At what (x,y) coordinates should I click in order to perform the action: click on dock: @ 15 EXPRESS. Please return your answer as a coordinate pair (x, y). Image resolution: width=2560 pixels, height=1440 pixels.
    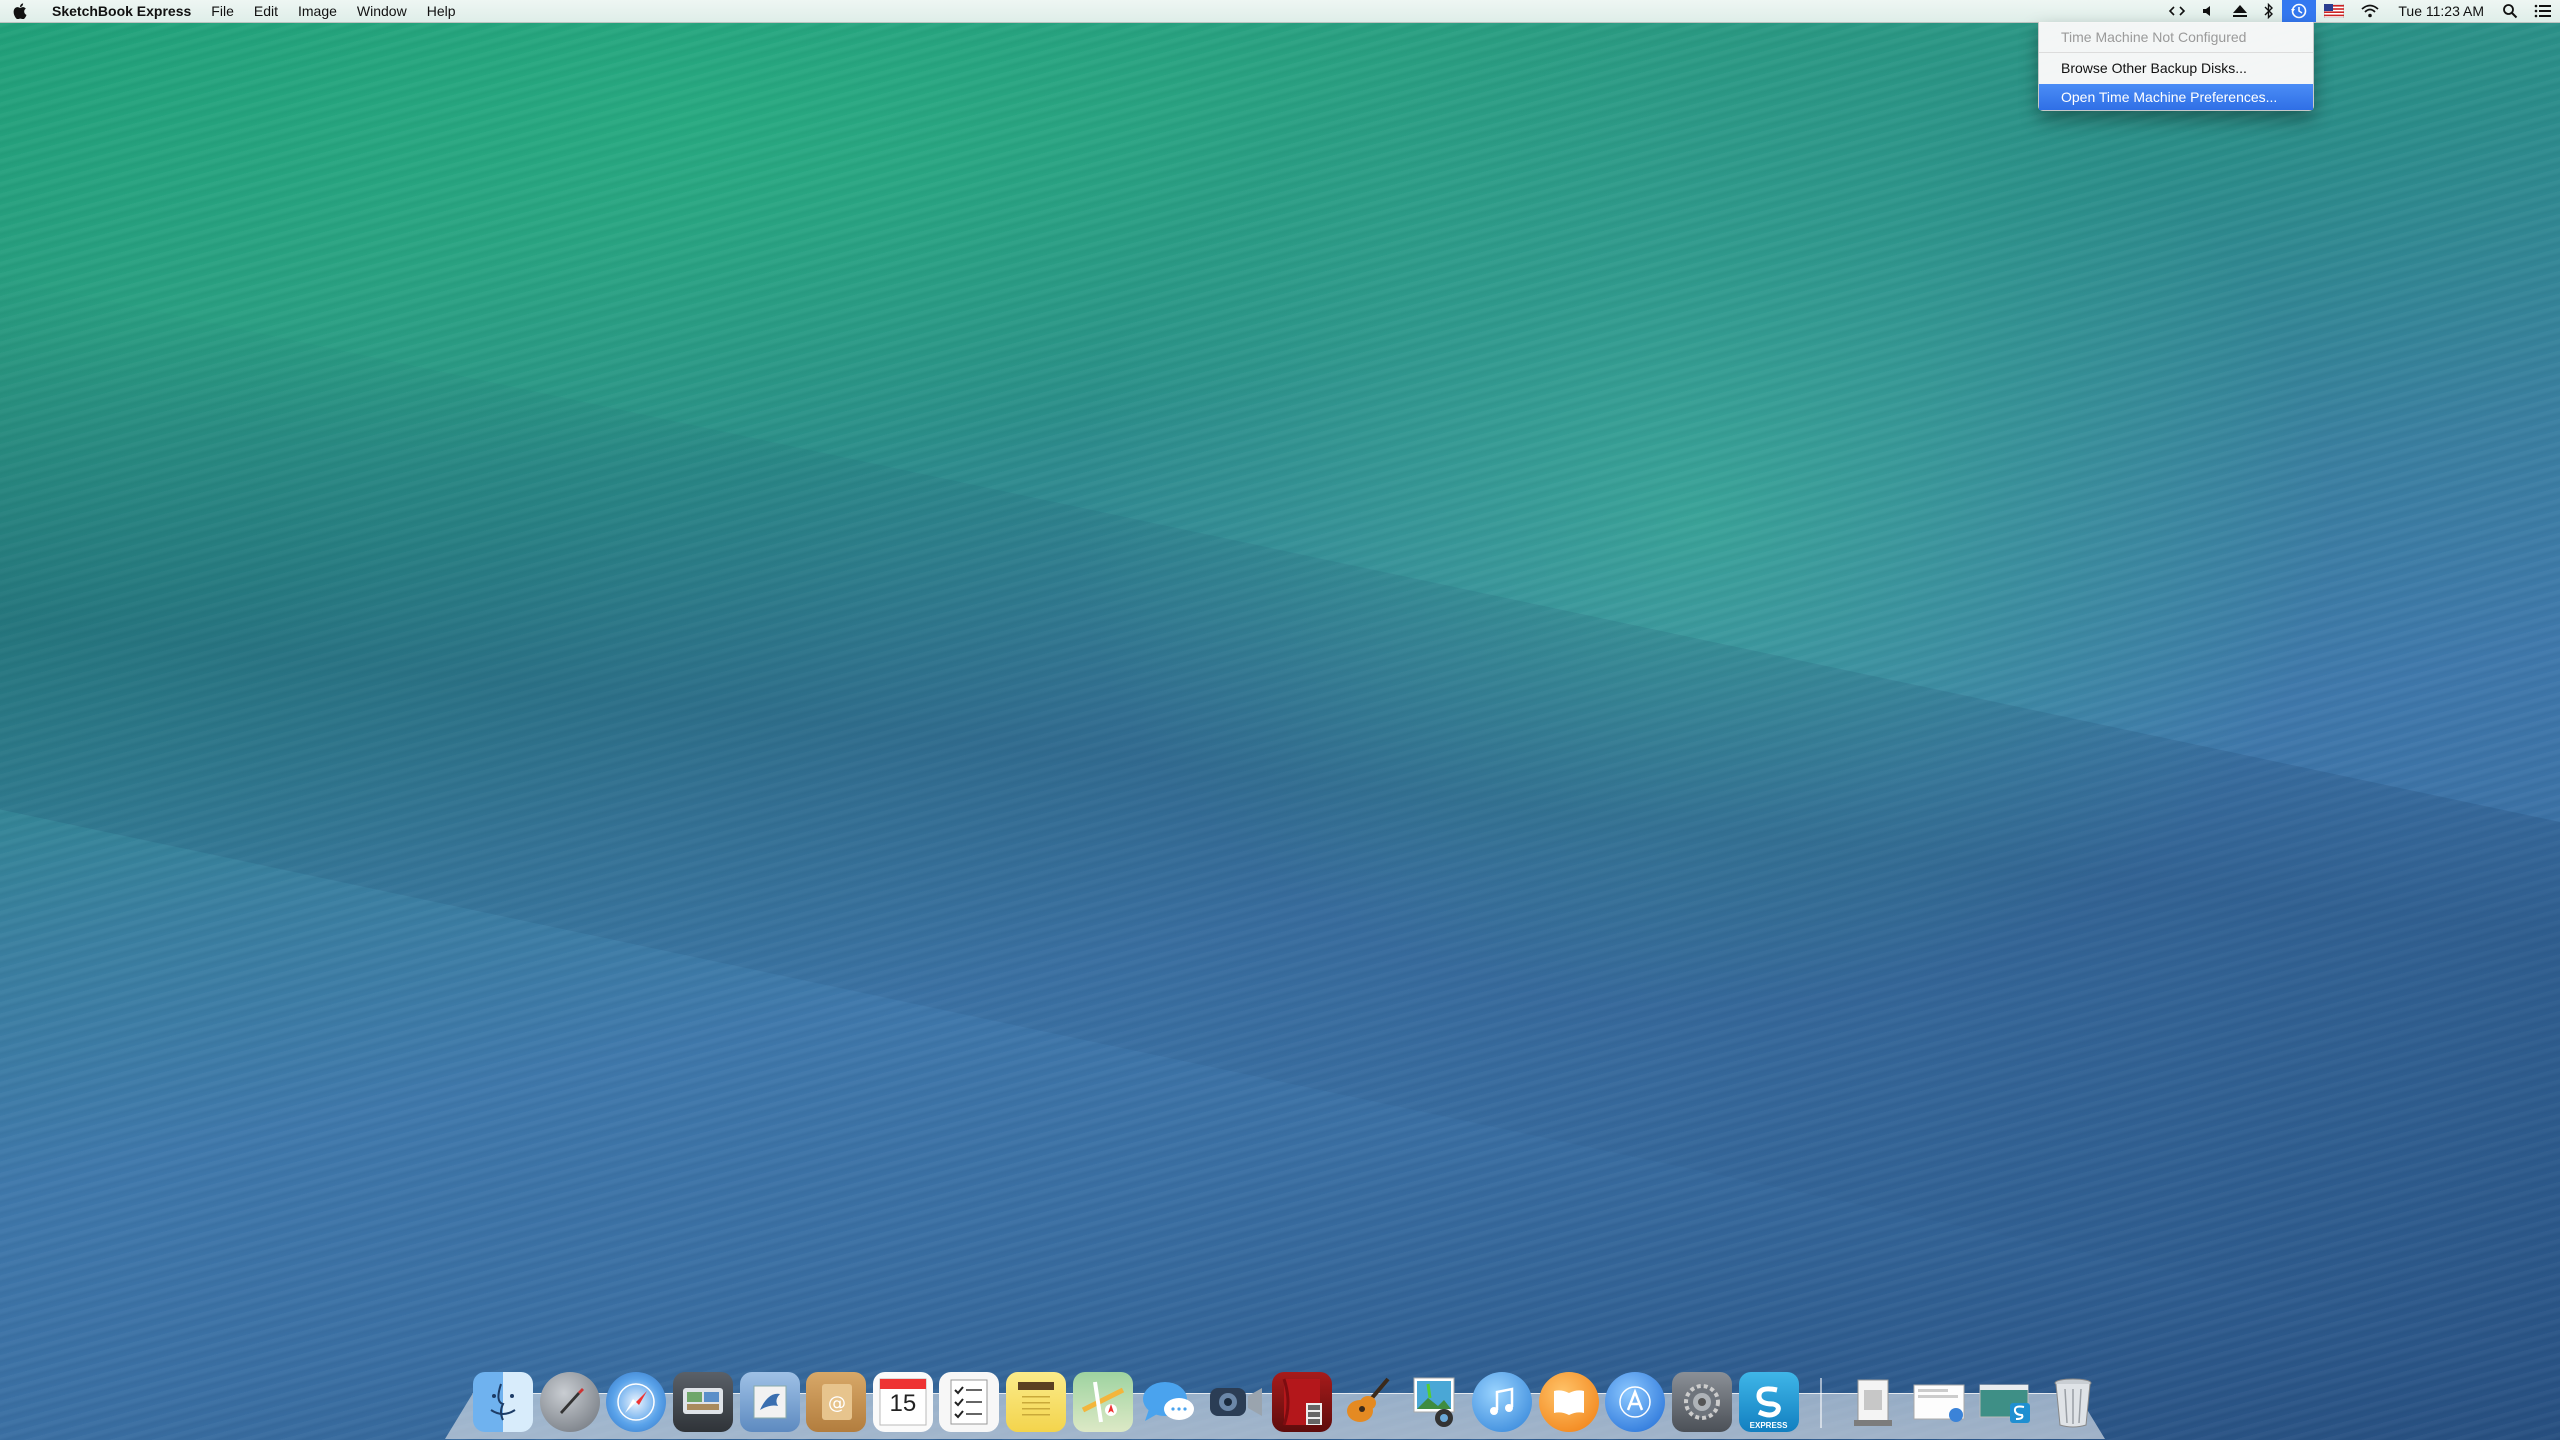
    Looking at the image, I should click on (1275, 1401).